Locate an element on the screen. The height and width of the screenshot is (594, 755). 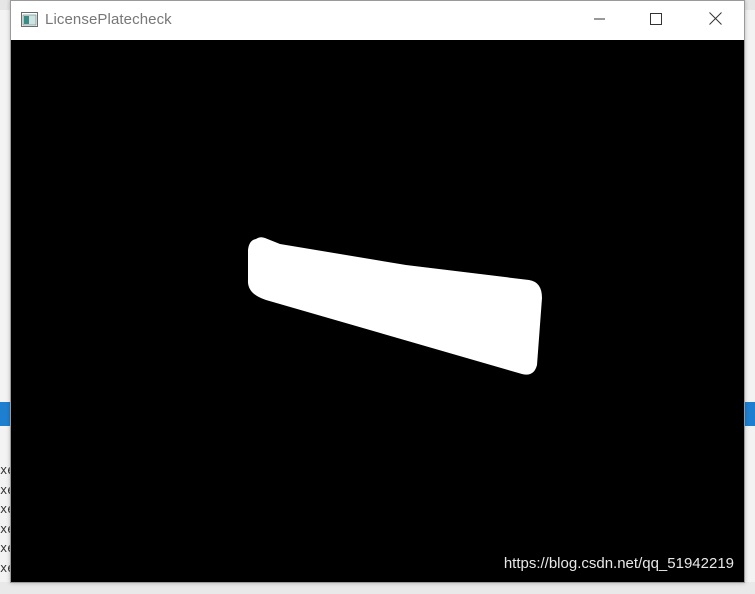
maximize-button is located at coordinates (656, 20).